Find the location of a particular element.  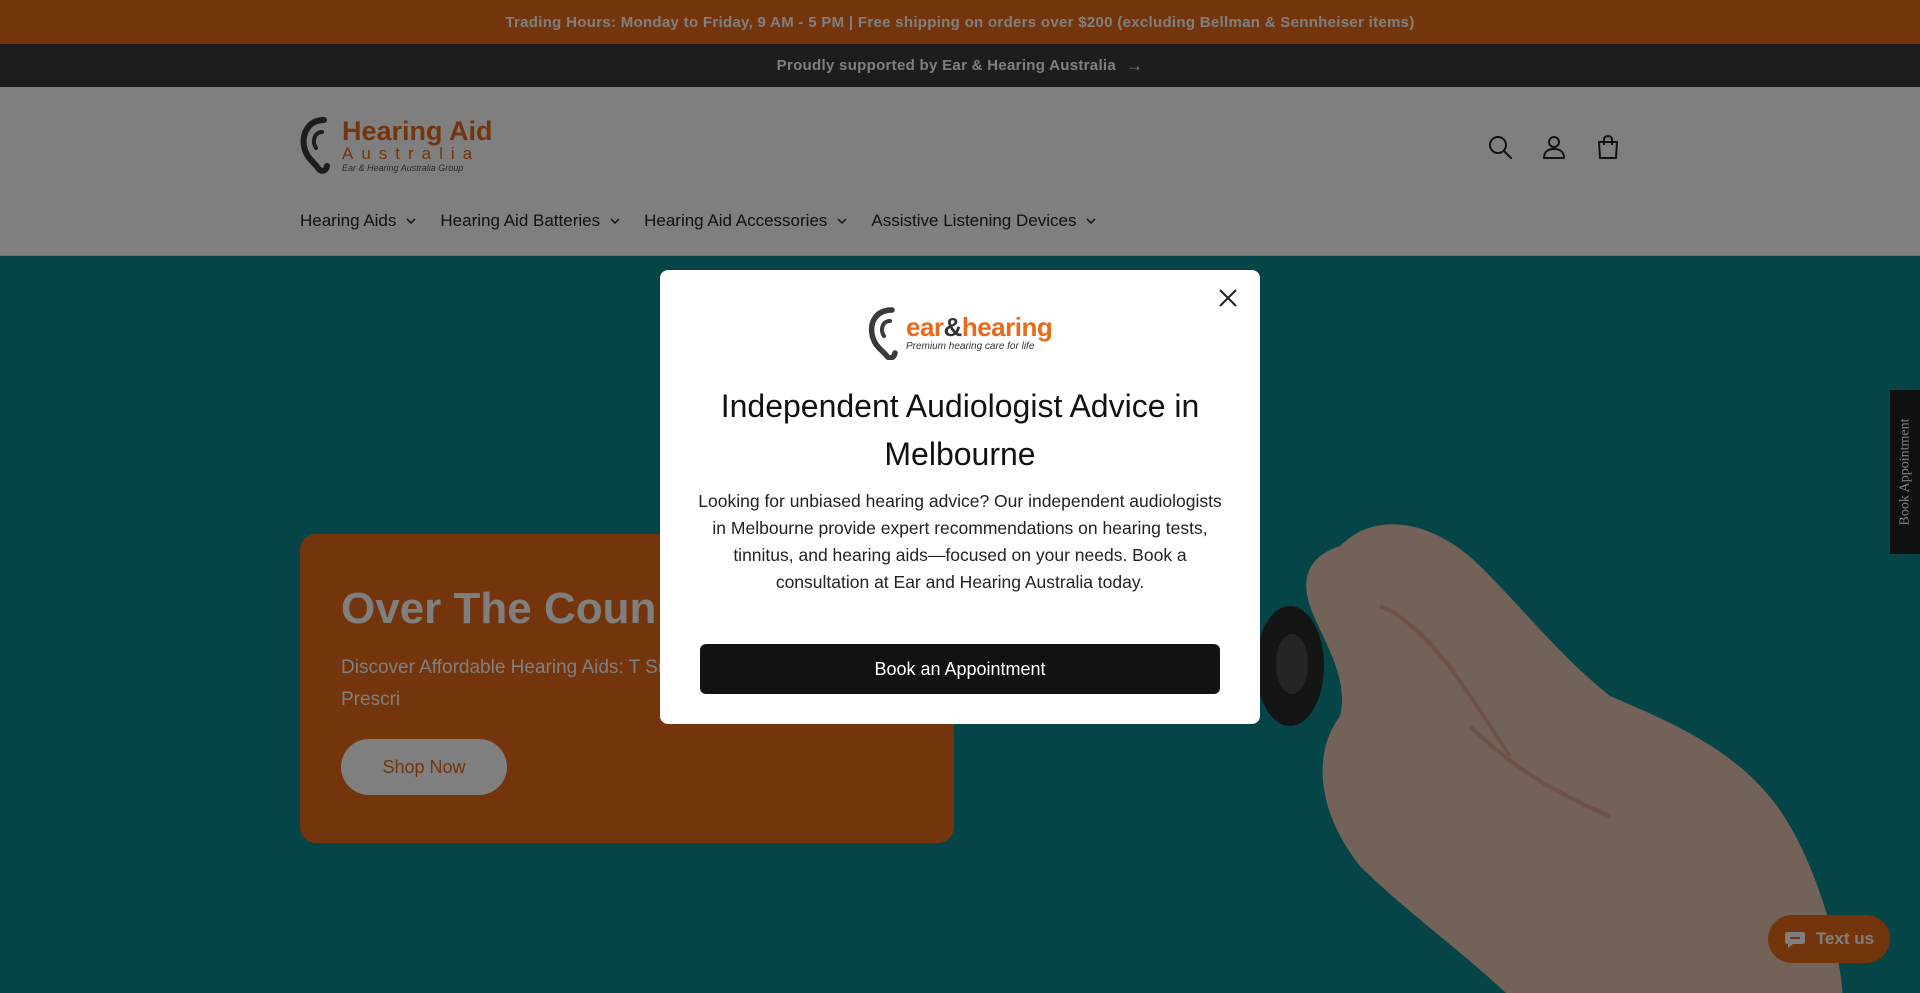

logo-ampersand: & is located at coordinates (953, 327).